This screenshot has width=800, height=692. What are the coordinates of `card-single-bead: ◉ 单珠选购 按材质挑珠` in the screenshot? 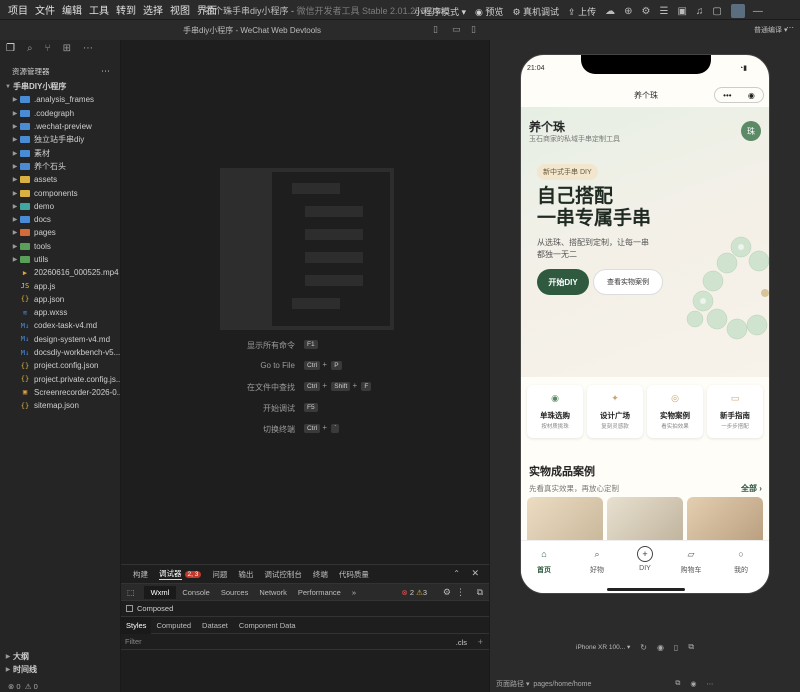 It's located at (555, 411).